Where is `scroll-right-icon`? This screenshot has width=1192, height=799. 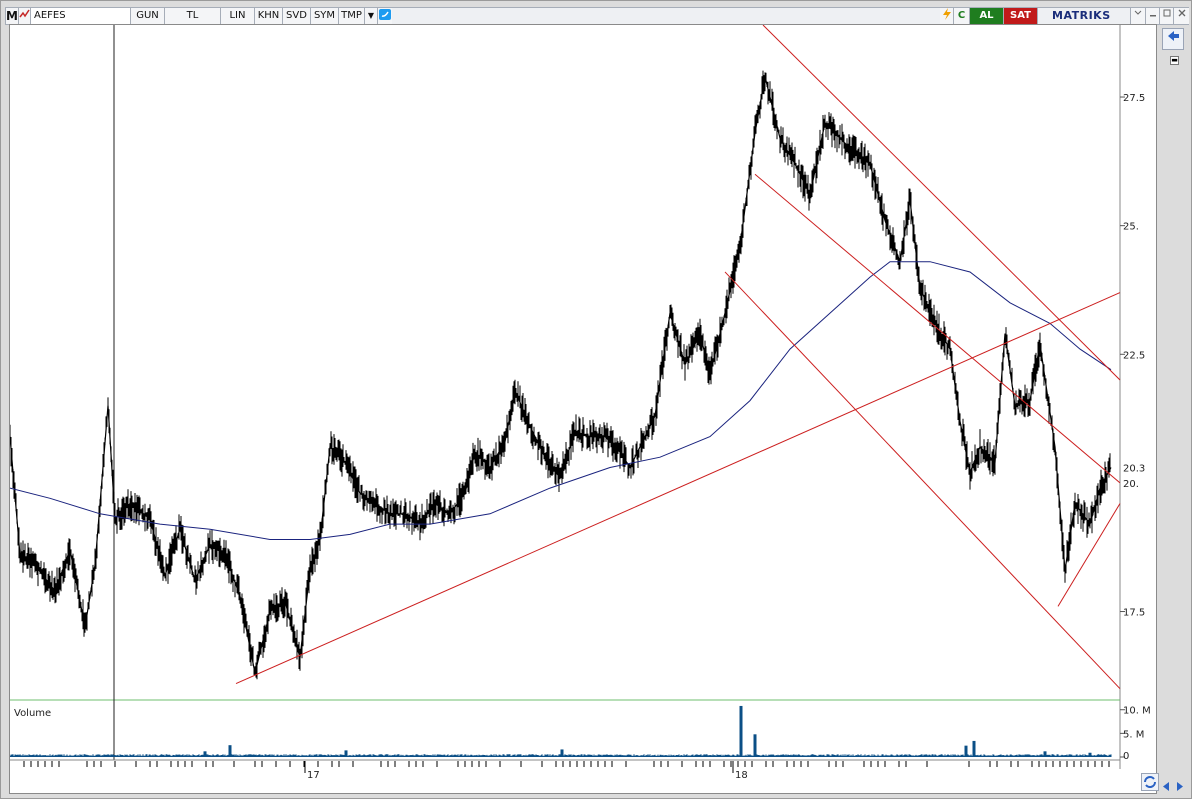 scroll-right-icon is located at coordinates (1179, 784).